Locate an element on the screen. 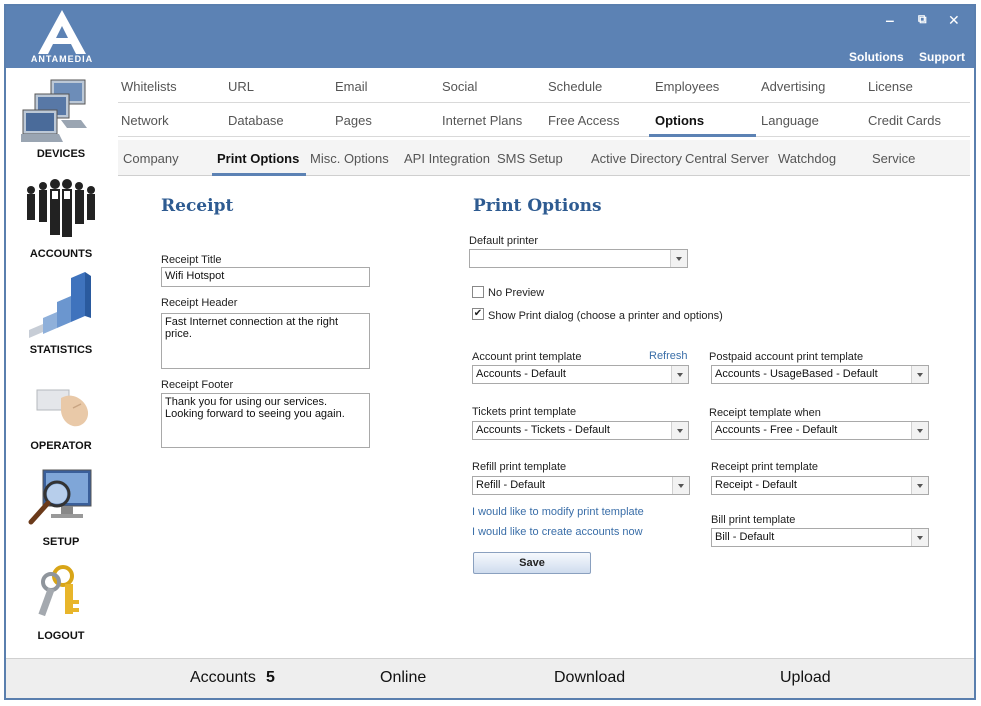  receipt-template-value: Receipt - Default is located at coordinates (756, 485).